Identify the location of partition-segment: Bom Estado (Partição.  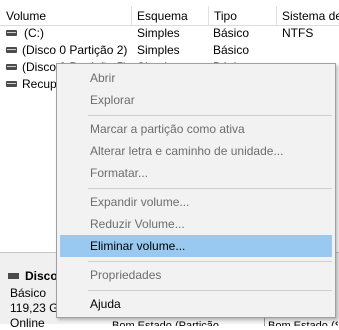
(187, 322).